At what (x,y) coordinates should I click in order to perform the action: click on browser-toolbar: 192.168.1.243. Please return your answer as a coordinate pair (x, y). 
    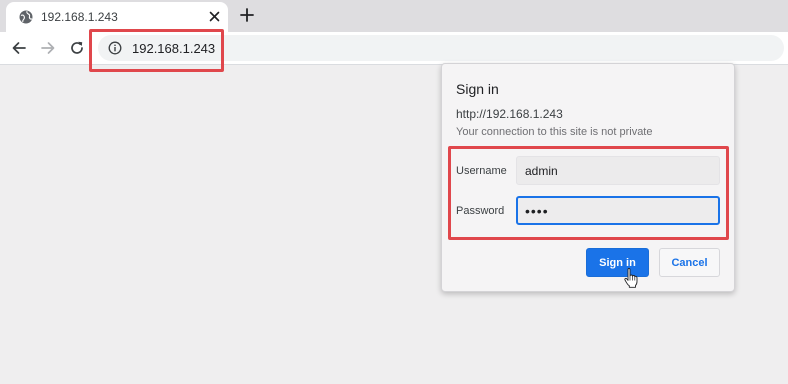
    Looking at the image, I should click on (394, 48).